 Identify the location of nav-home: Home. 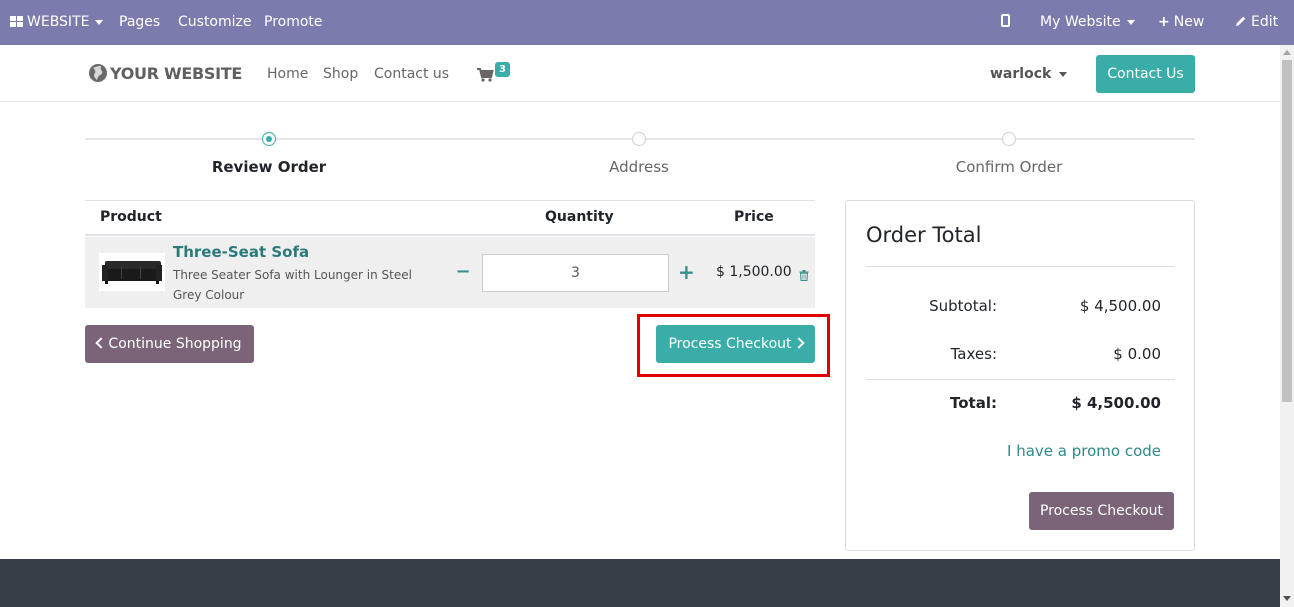
(287, 74).